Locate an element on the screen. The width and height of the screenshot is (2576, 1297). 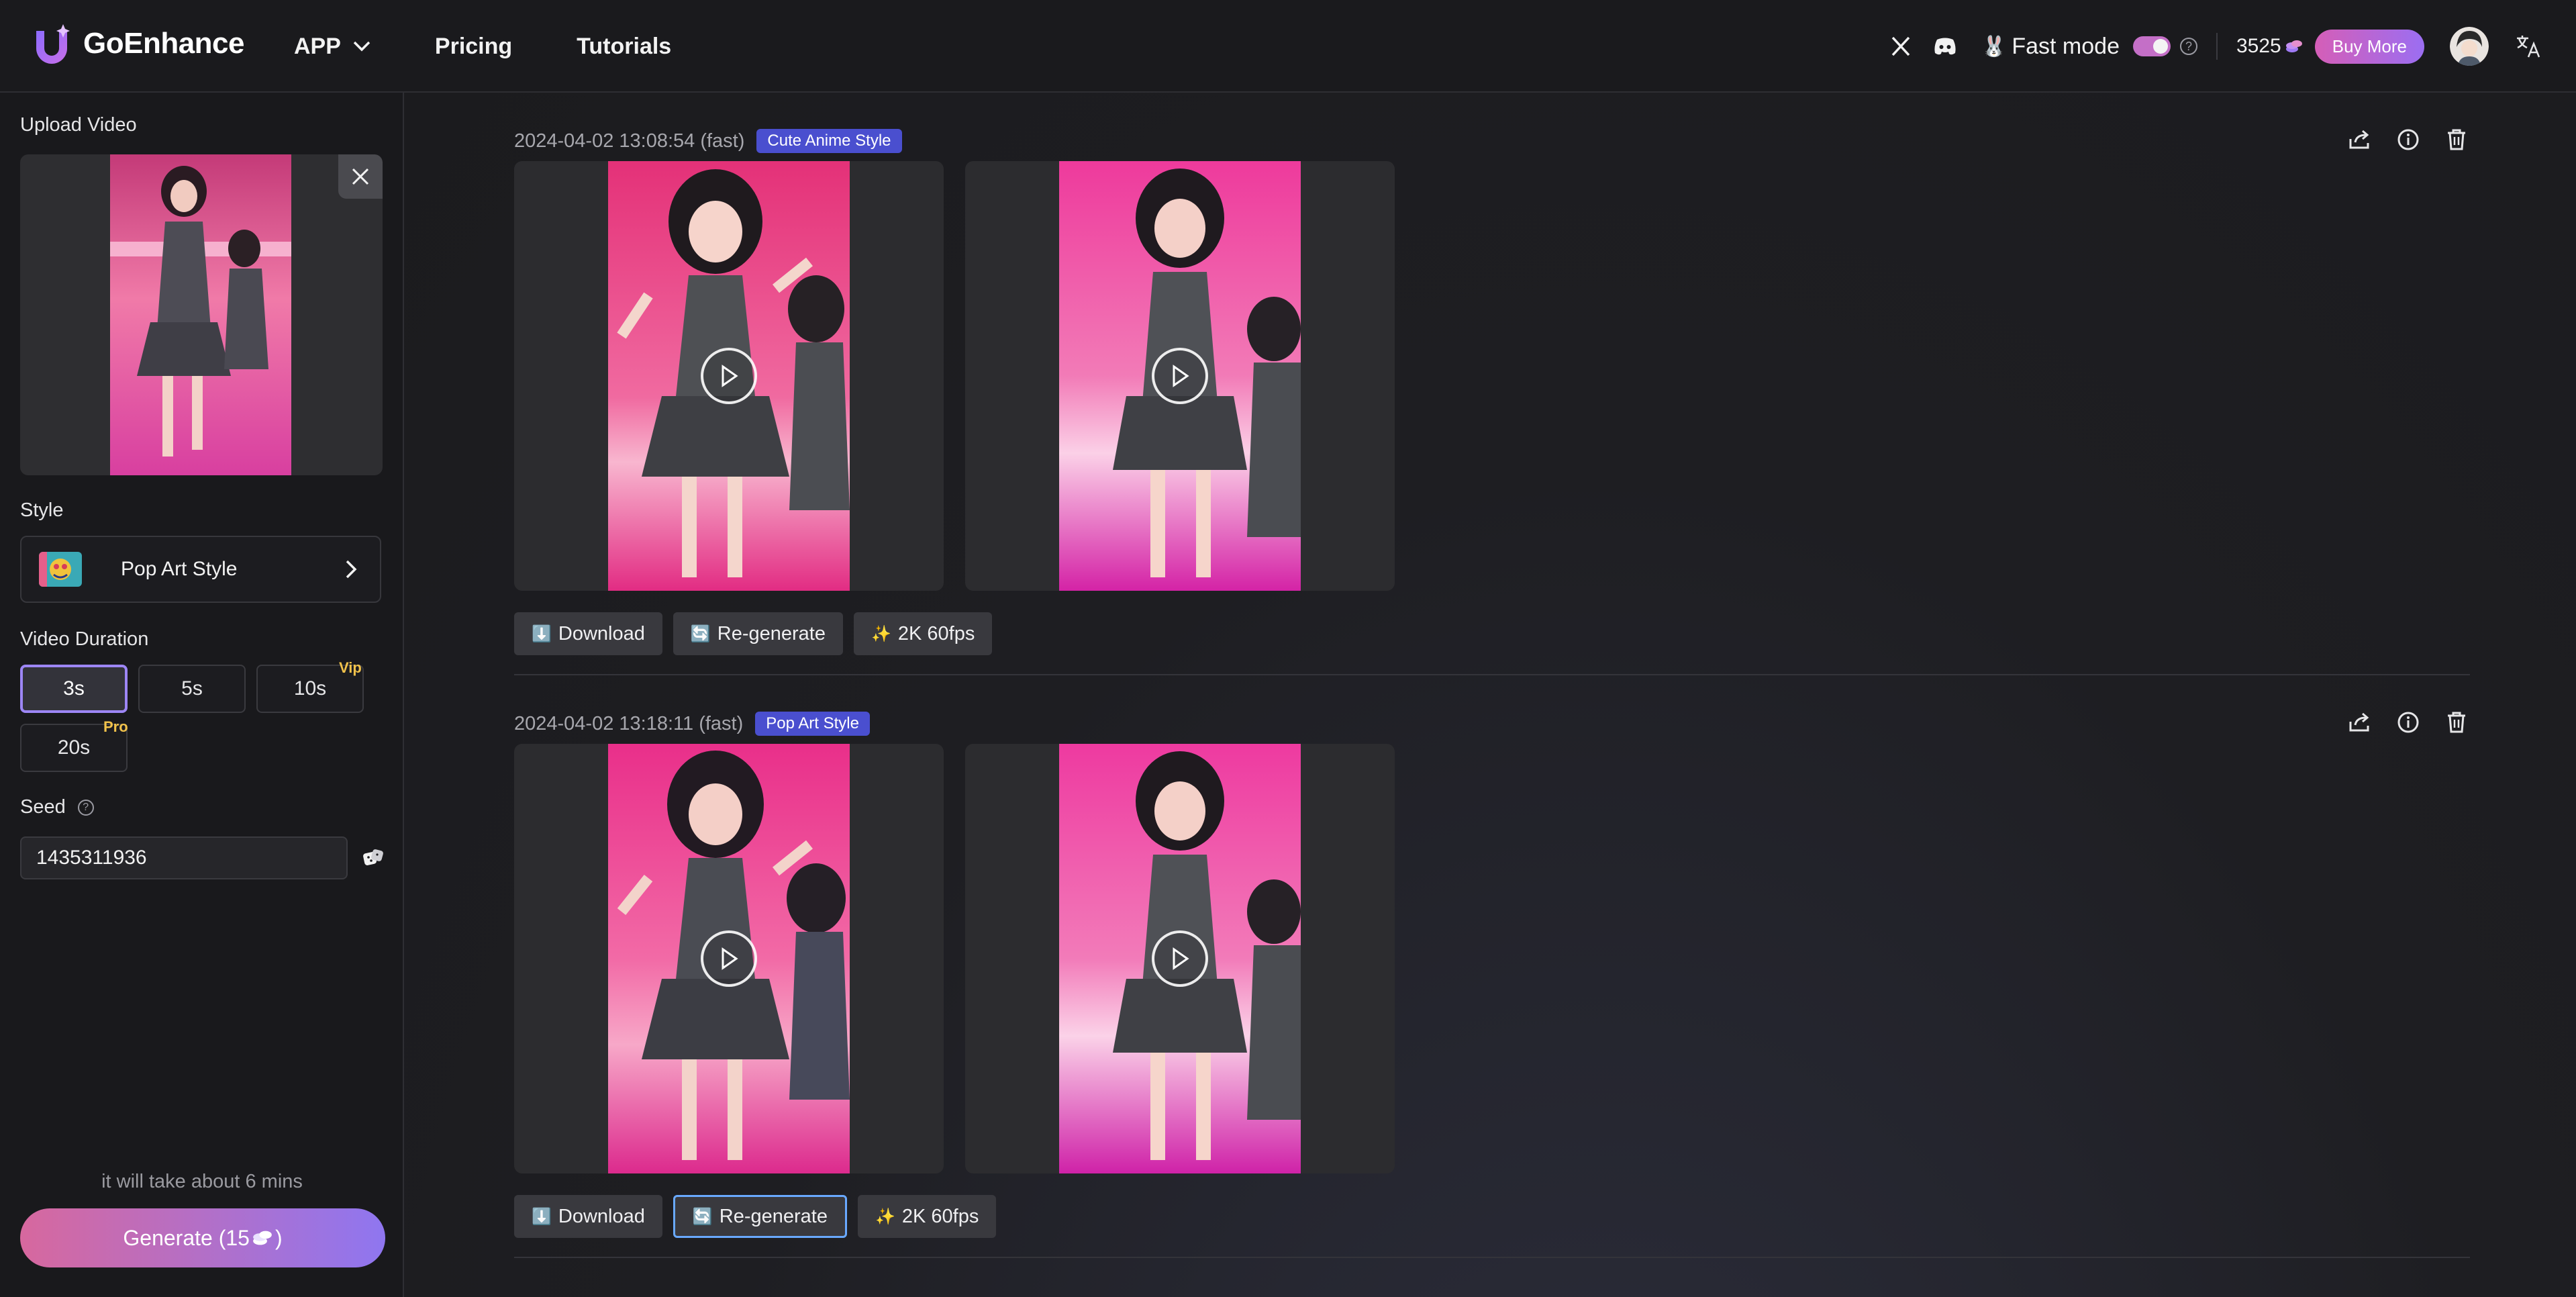
brand-logo: GoEnhance is located at coordinates (137, 44).